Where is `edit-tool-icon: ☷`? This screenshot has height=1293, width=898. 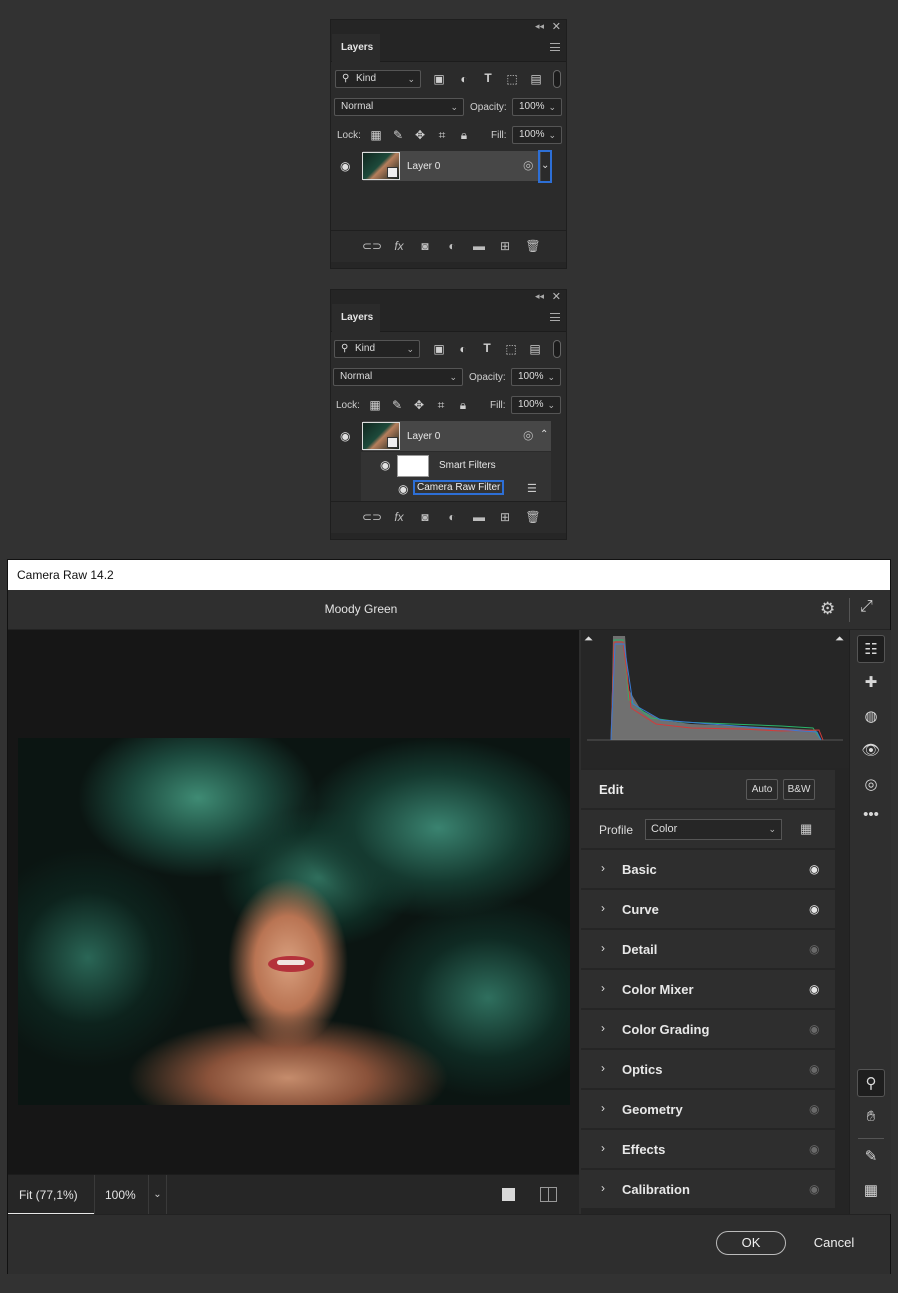 edit-tool-icon: ☷ is located at coordinates (871, 649).